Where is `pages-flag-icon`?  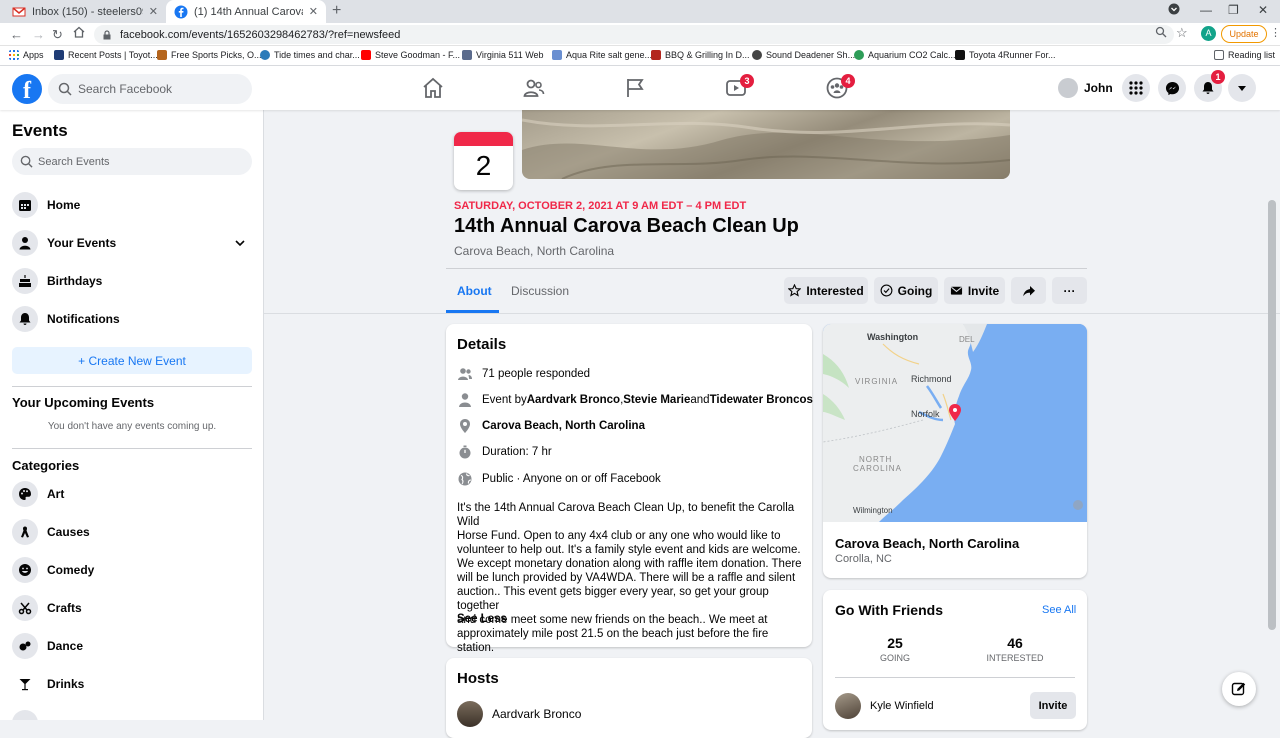 pages-flag-icon is located at coordinates (635, 88).